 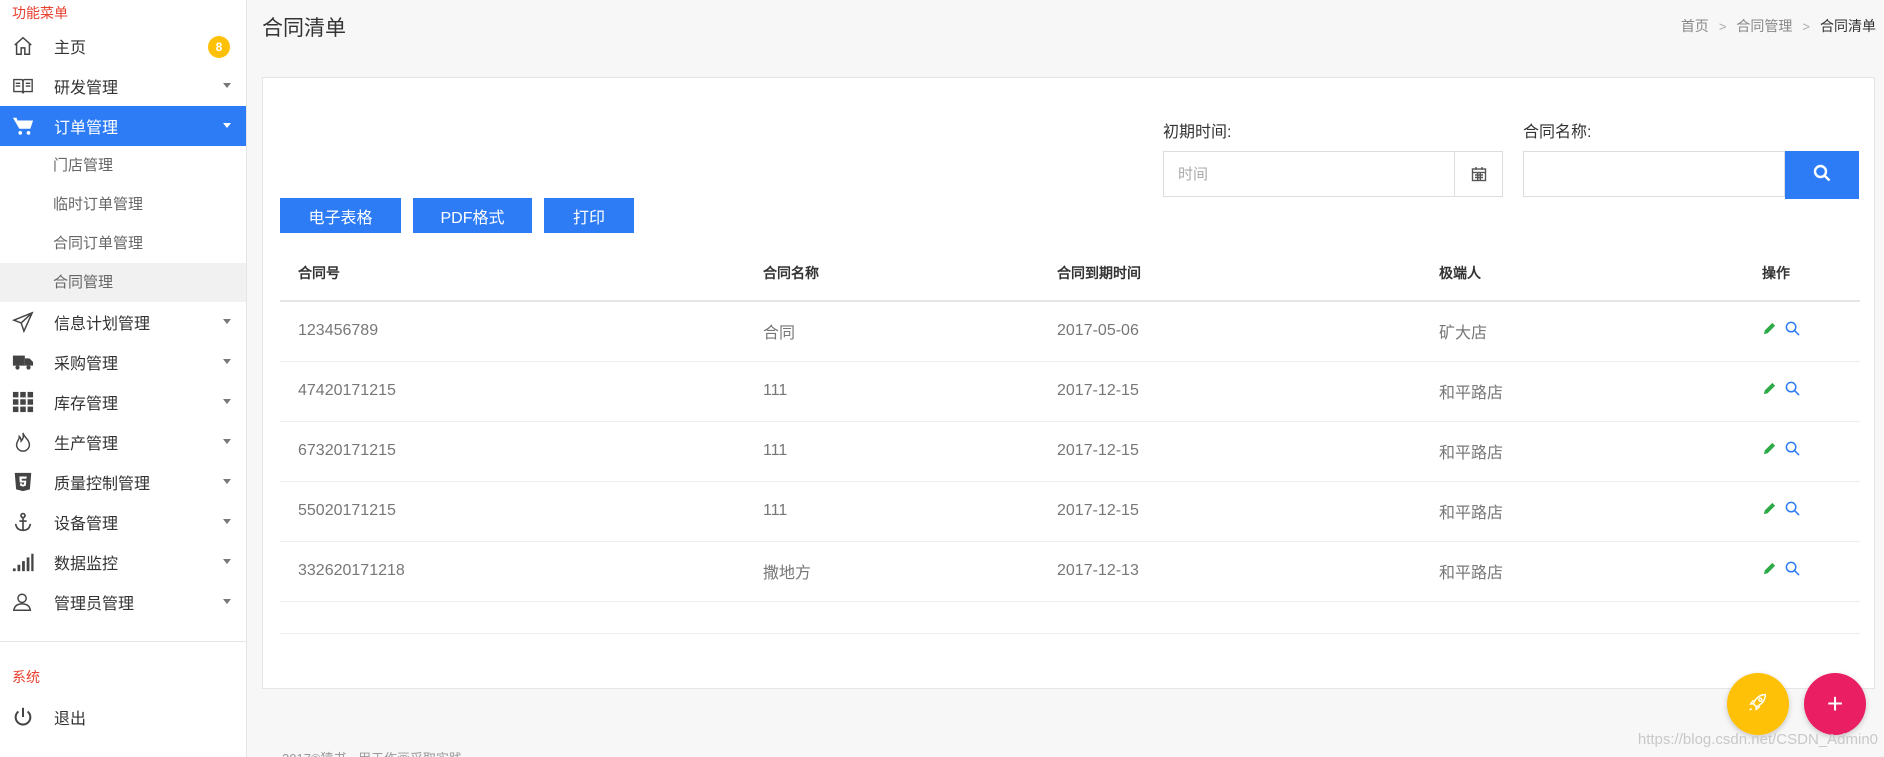 What do you see at coordinates (1197, 132) in the screenshot?
I see `date-filter-label: 初期时间:` at bounding box center [1197, 132].